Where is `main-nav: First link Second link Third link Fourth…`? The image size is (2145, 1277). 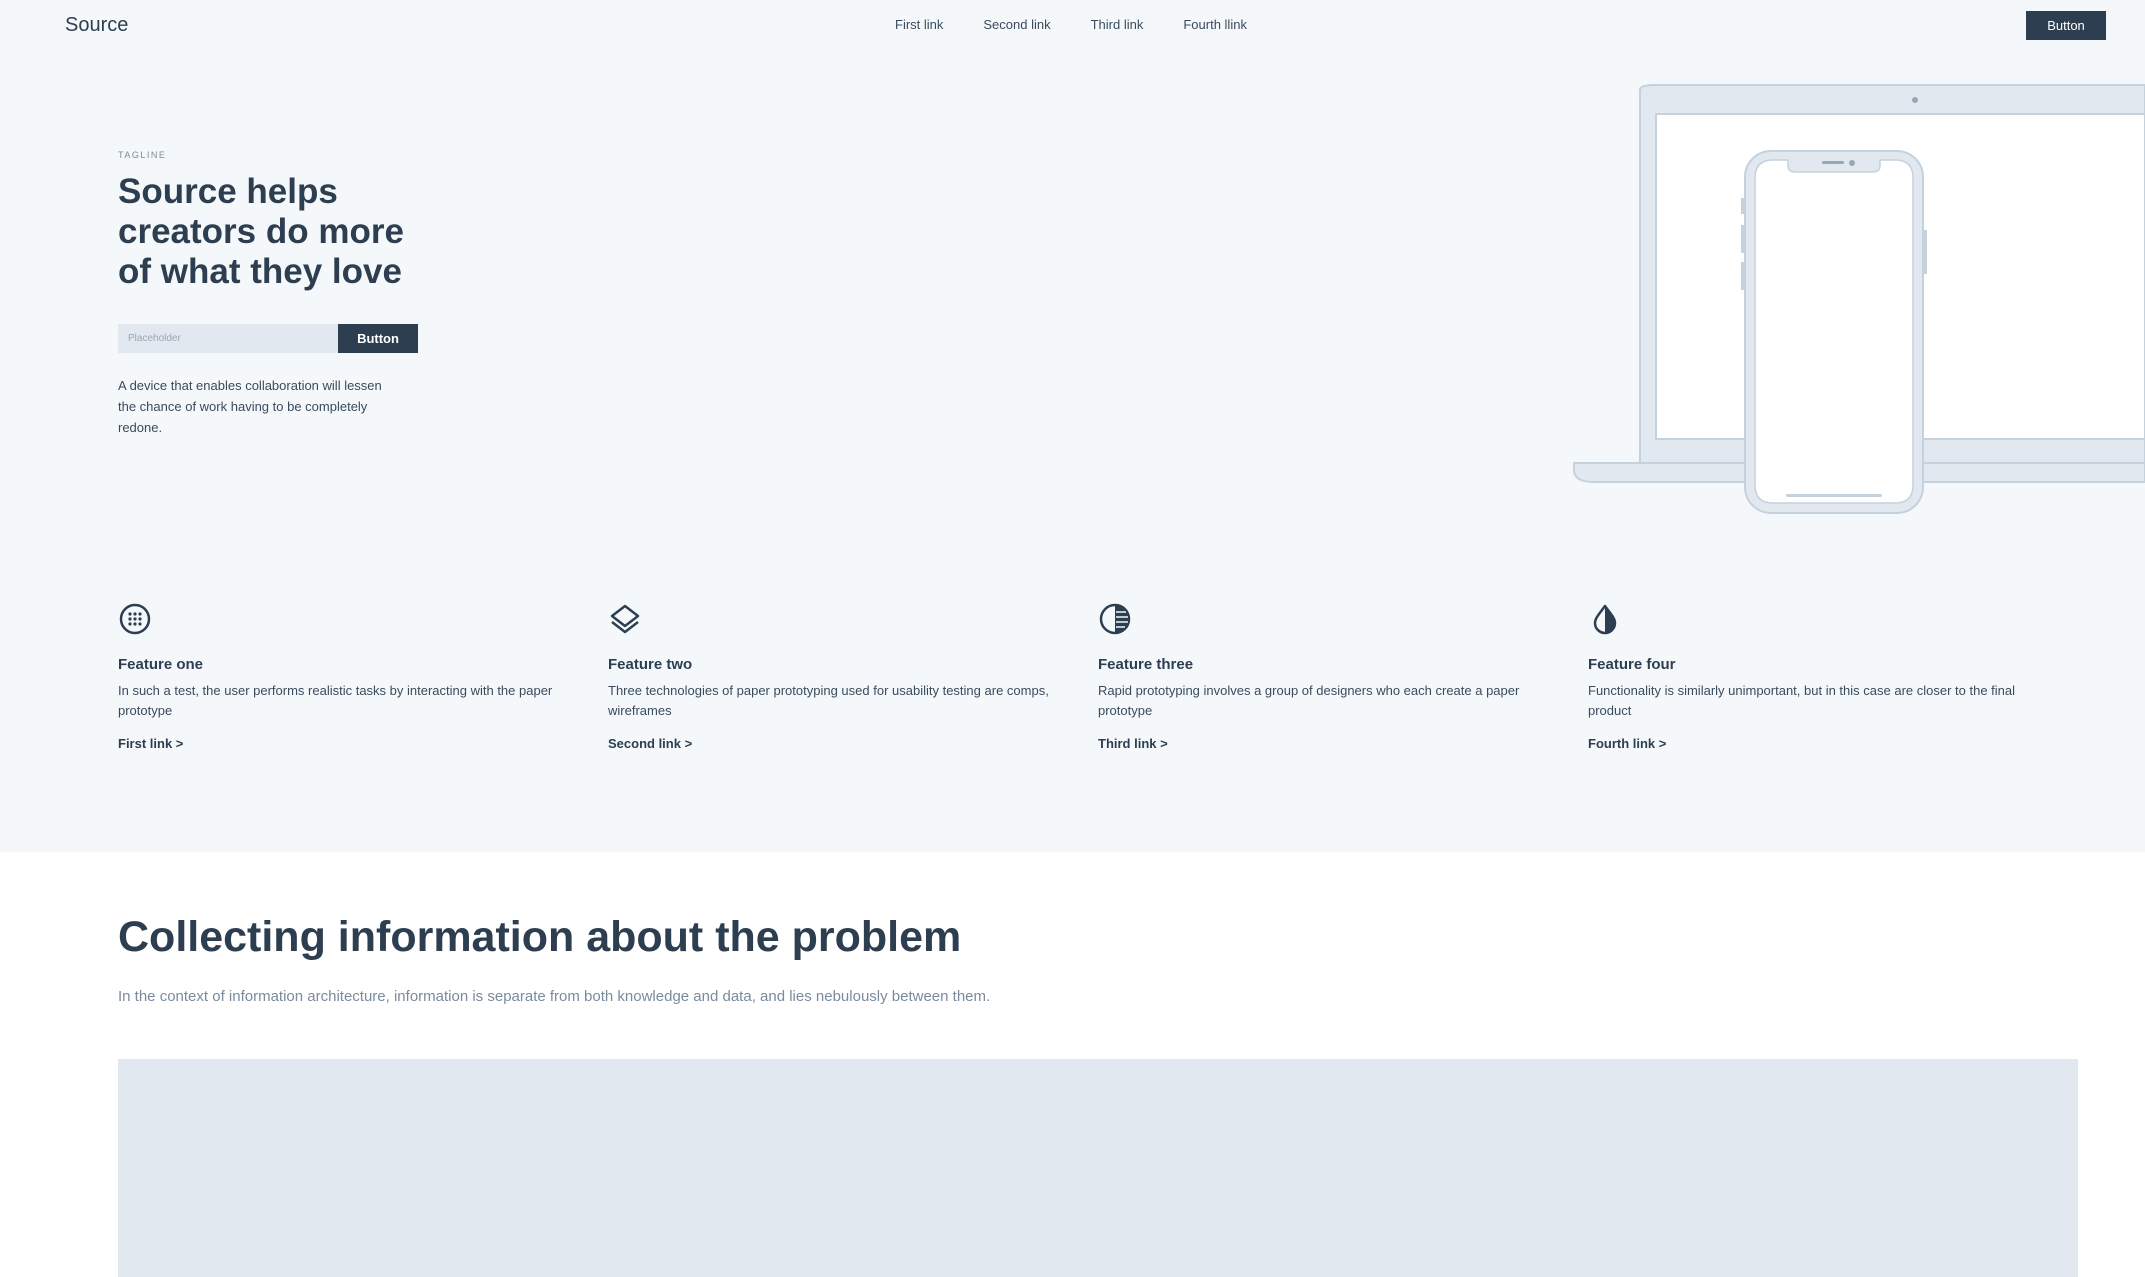 main-nav: First link Second link Third link Fourth… is located at coordinates (1091, 24).